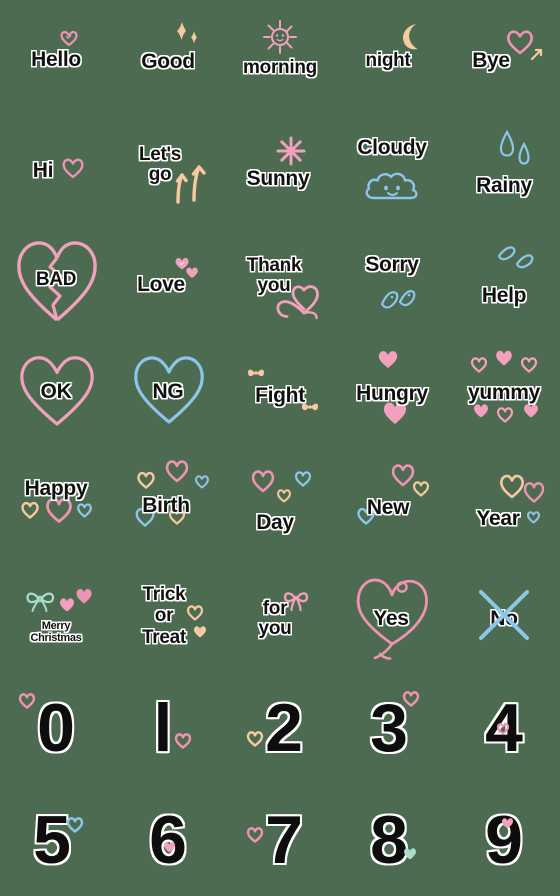 The height and width of the screenshot is (896, 560). I want to click on sticker-num-5: 5, so click(56, 840).